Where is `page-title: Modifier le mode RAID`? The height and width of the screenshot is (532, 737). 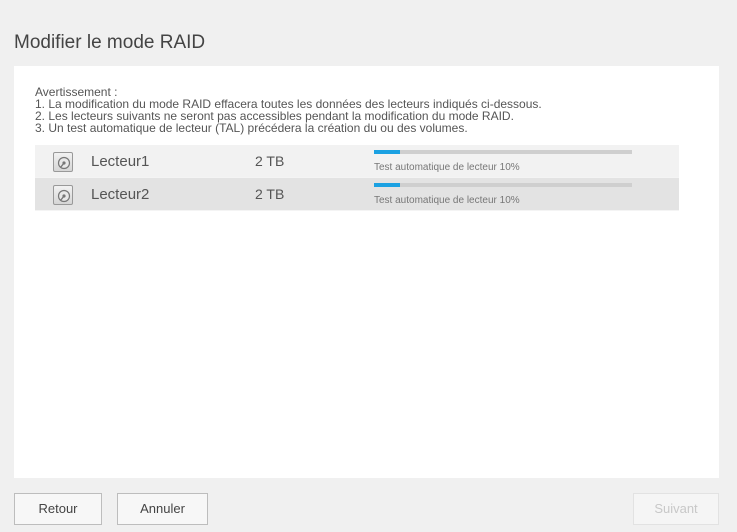 page-title: Modifier le mode RAID is located at coordinates (110, 42).